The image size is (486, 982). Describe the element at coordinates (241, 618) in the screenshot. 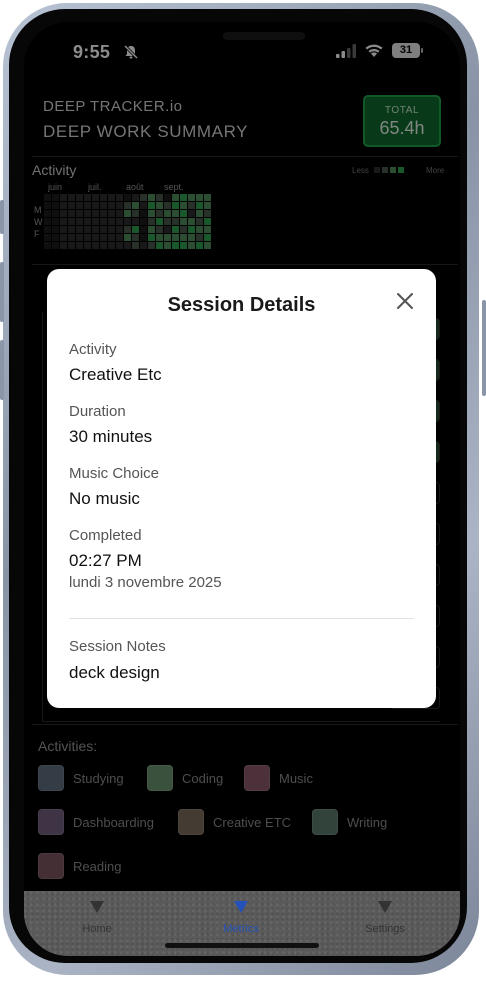

I see `modal-divider` at that location.